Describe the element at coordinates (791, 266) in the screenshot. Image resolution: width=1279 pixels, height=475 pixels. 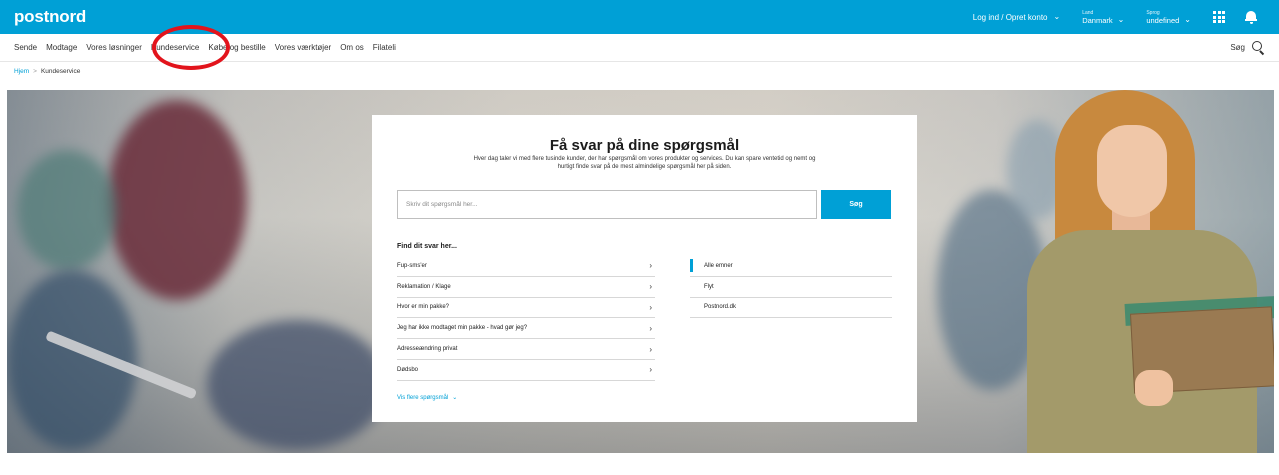
I see `topic-item-alle-emner: Alle emner` at that location.